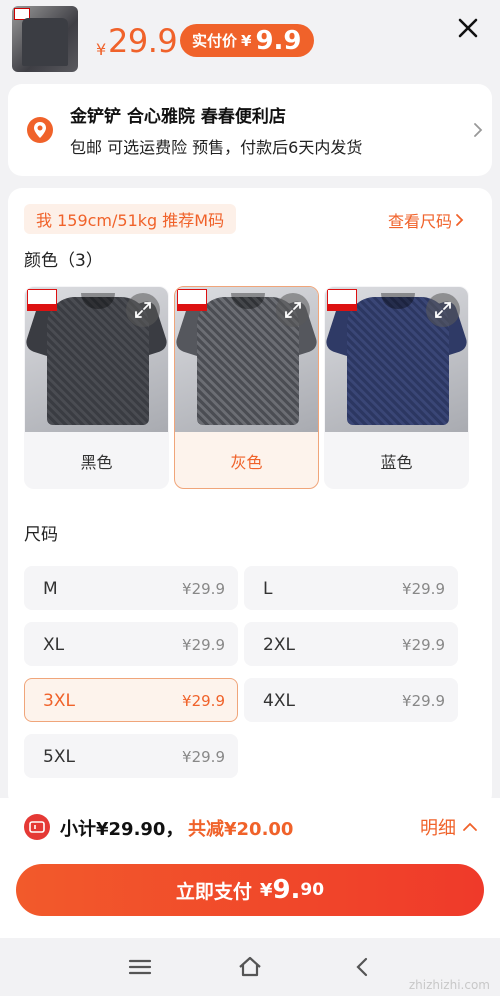 Image resolution: width=500 pixels, height=996 pixels. Describe the element at coordinates (178, 117) in the screenshot. I see `shop-name: 金铲铲 合心雅院 春春便利店` at that location.